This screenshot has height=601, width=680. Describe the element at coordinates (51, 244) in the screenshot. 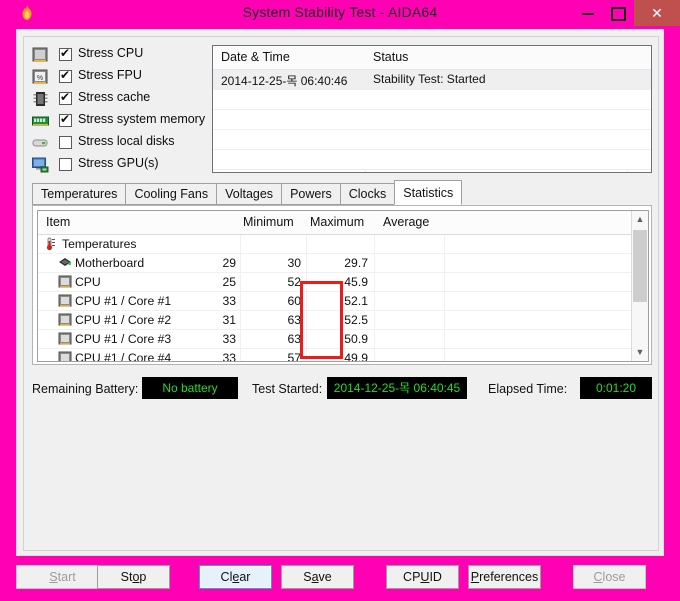

I see `thermometer-icon` at that location.